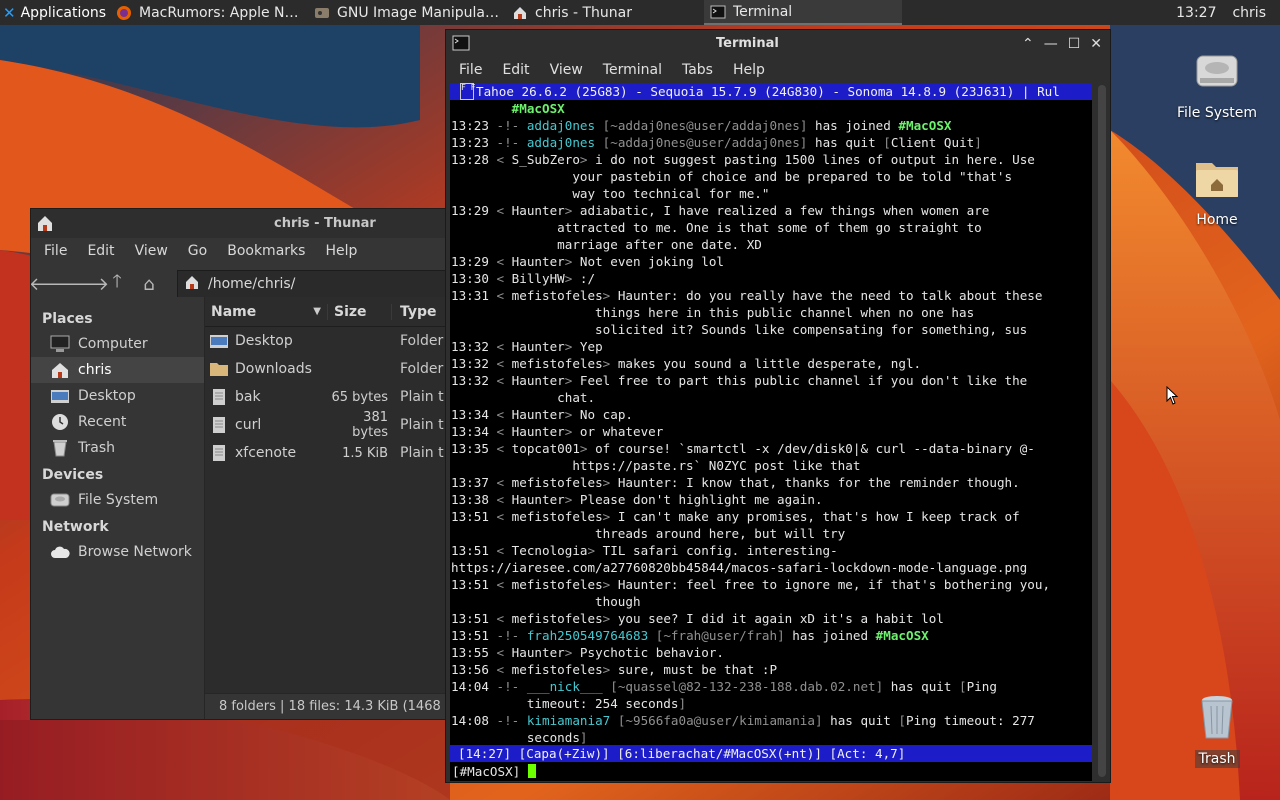  I want to click on menu-tabs: Tabs, so click(697, 70).